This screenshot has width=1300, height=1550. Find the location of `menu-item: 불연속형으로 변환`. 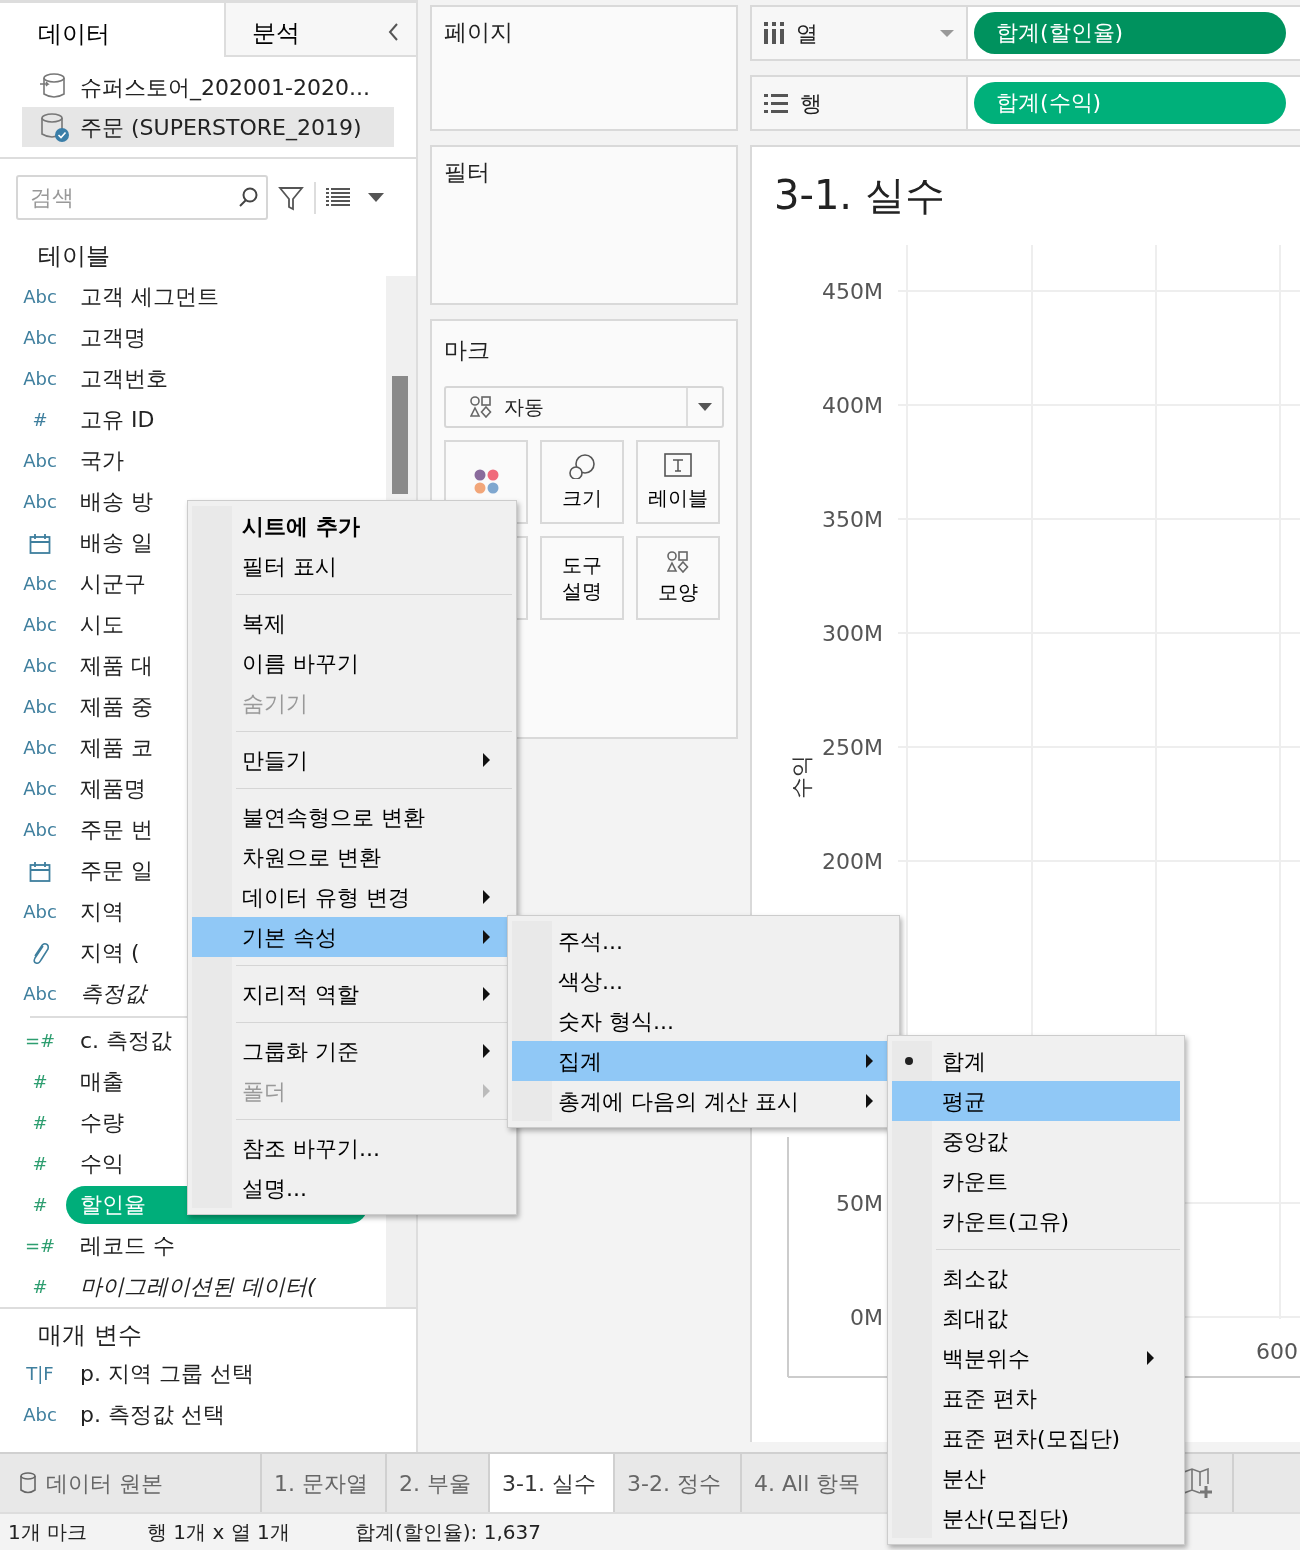

menu-item: 불연속형으로 변환 is located at coordinates (352, 817).